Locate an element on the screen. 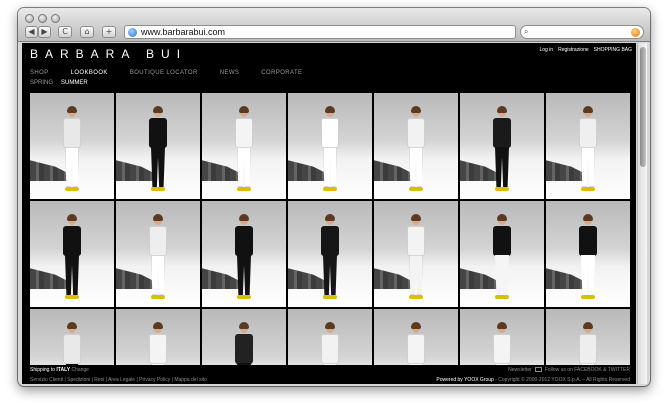 The image size is (670, 402). scrollbar-thumb is located at coordinates (643, 107).